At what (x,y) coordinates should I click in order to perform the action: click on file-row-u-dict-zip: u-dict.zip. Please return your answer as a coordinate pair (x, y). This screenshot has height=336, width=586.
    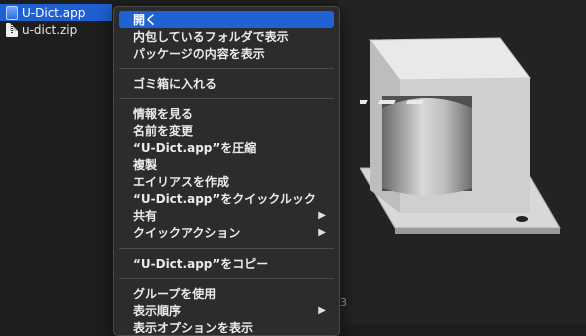
    Looking at the image, I should click on (38, 29).